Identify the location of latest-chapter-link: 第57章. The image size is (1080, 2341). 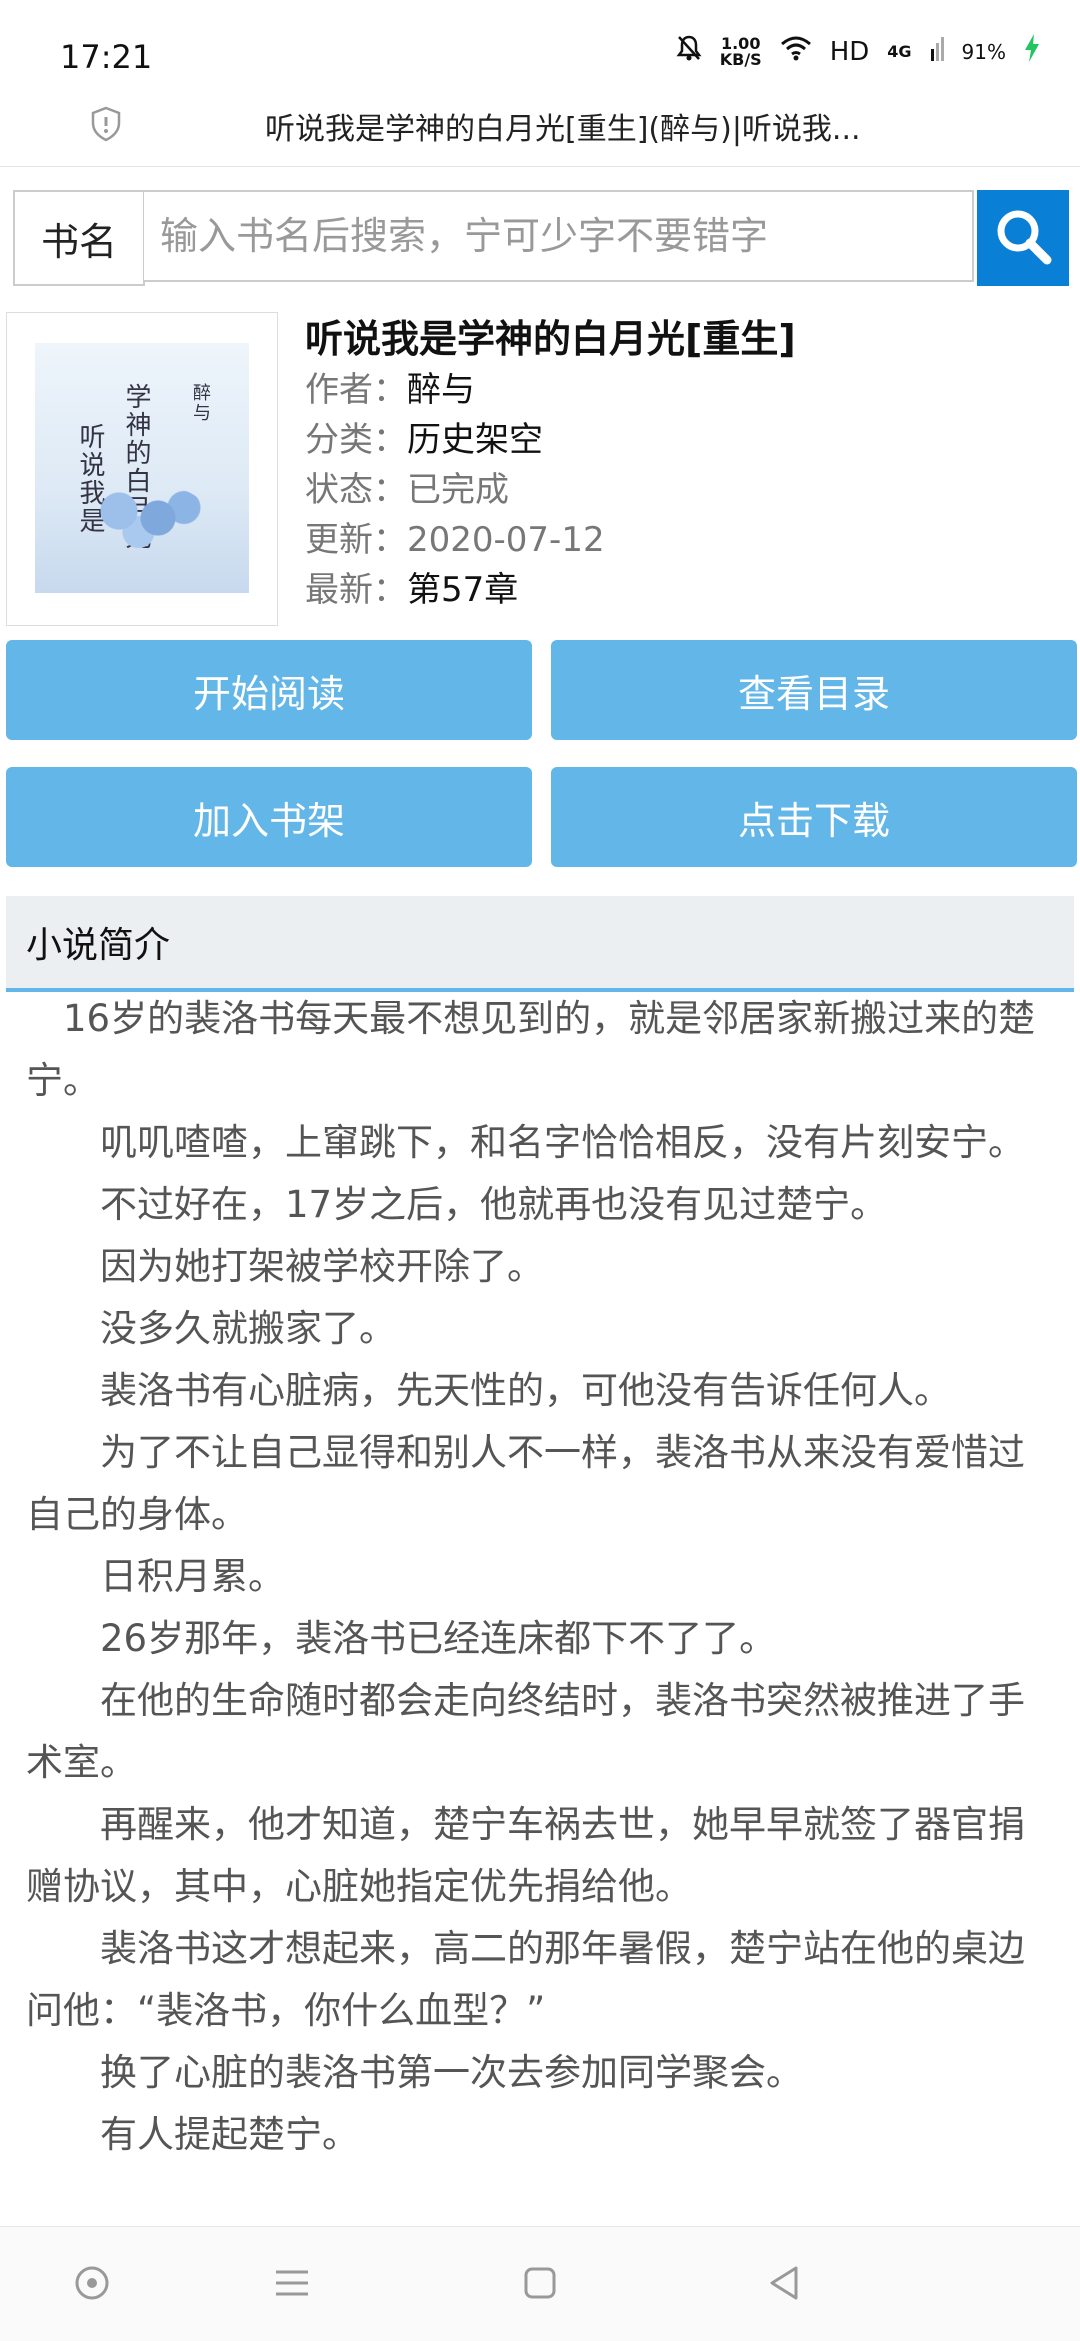
(462, 590).